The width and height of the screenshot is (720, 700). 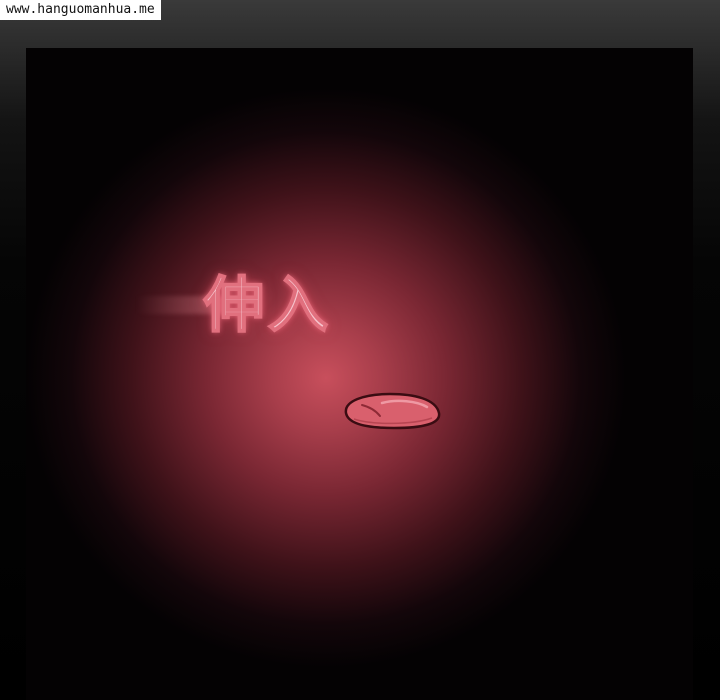 What do you see at coordinates (80, 10) in the screenshot?
I see `site-watermark: www.hanguomanhua.me` at bounding box center [80, 10].